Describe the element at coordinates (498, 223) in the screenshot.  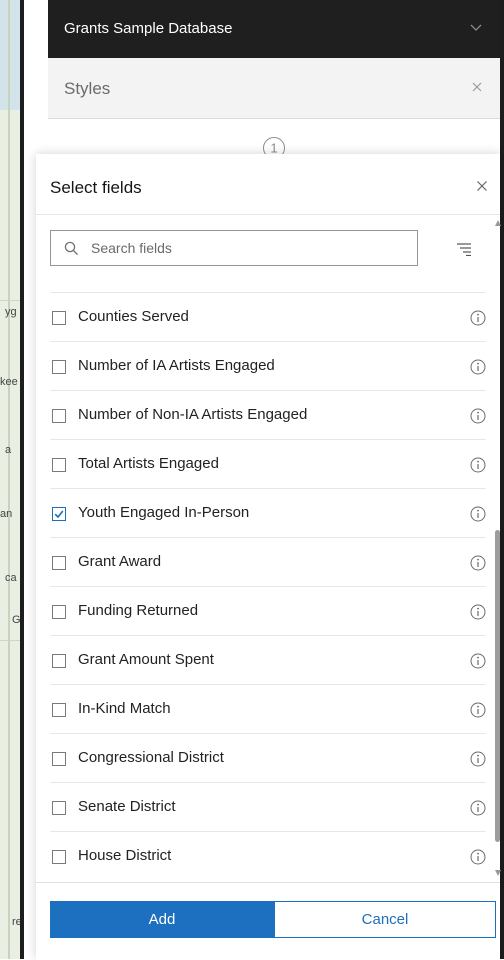
I see `scroll-up-arrow` at that location.